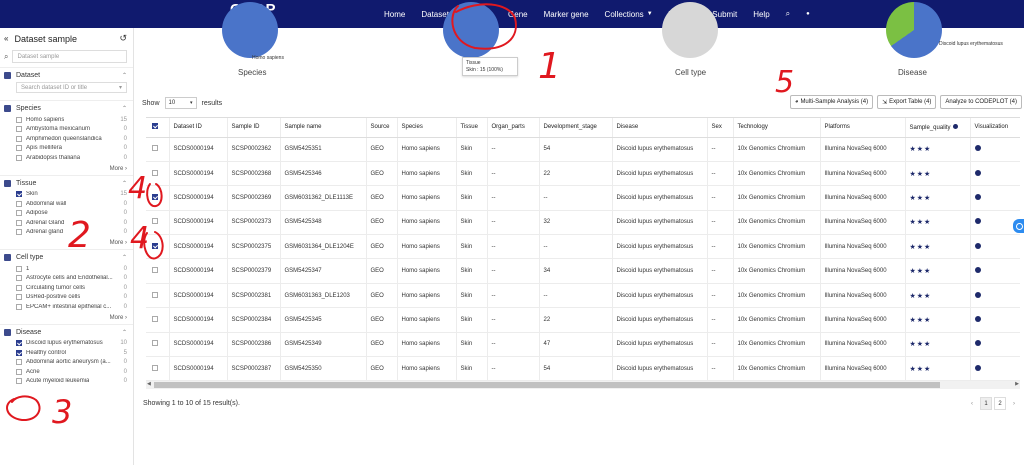  What do you see at coordinates (323, 128) in the screenshot?
I see `column-header: Sample name` at bounding box center [323, 128].